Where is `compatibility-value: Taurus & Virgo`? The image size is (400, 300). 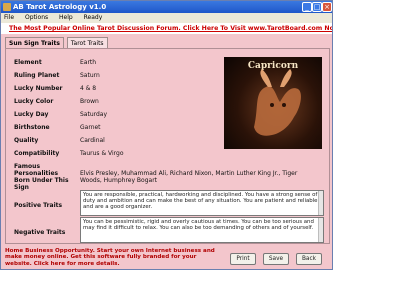 compatibility-value: Taurus & Virgo is located at coordinates (102, 153).